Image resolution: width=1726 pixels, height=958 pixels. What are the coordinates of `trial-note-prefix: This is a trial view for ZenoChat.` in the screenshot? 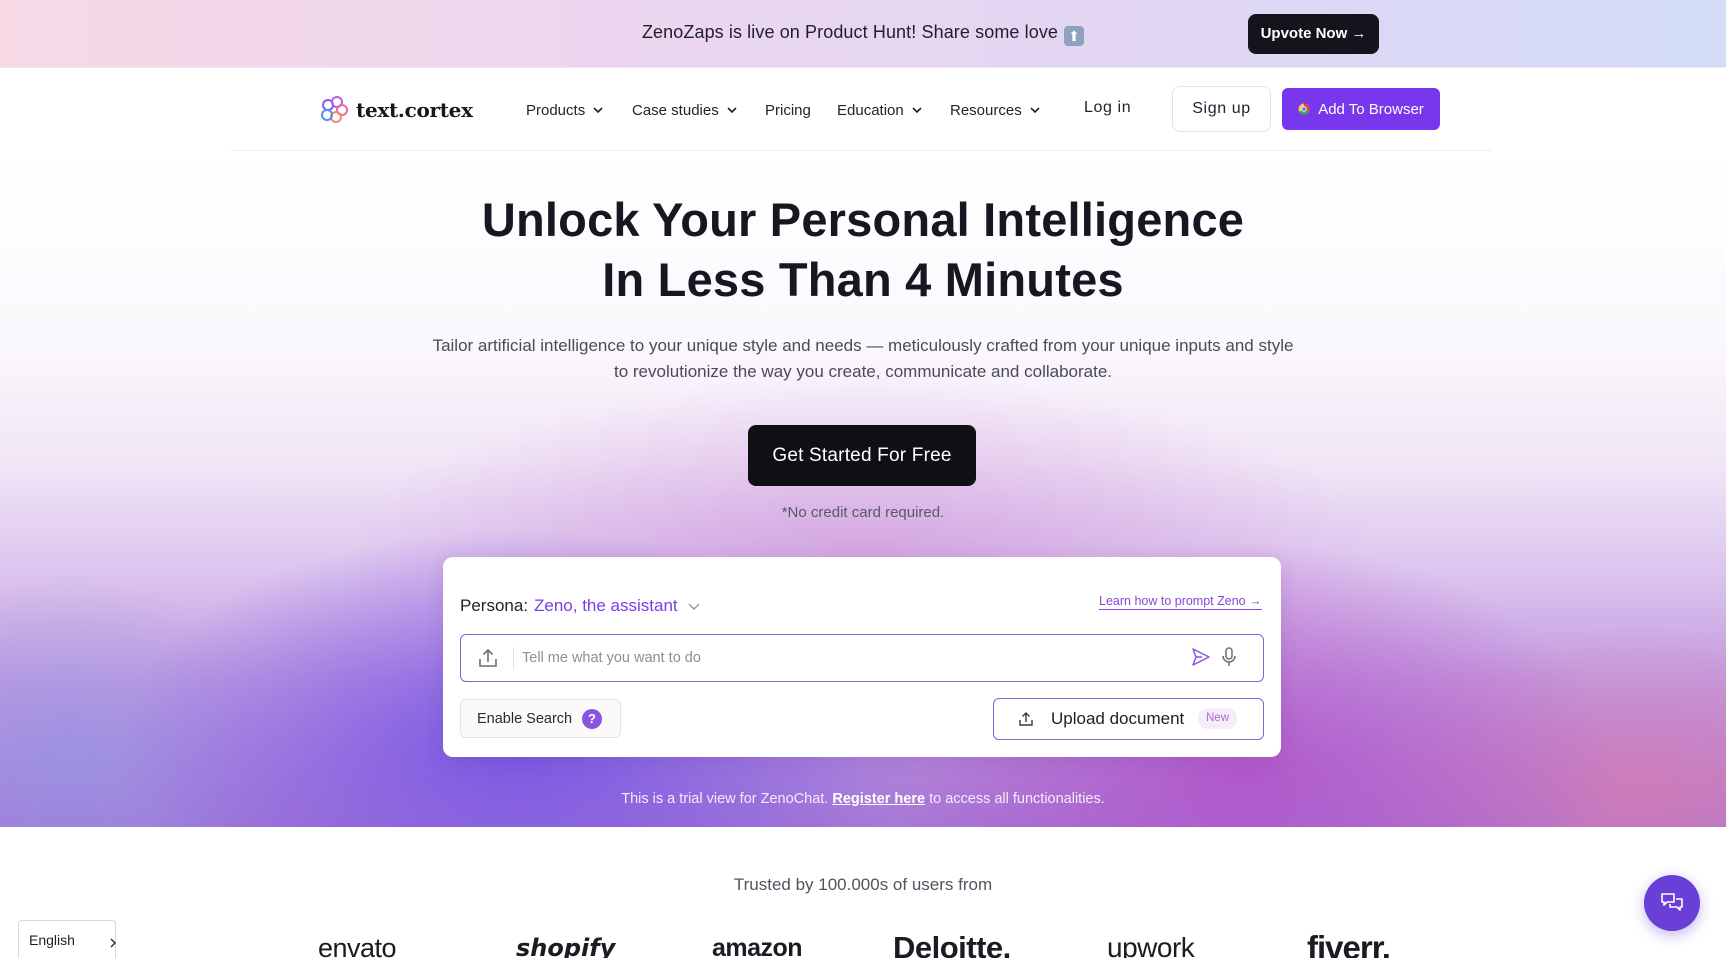 It's located at (725, 799).